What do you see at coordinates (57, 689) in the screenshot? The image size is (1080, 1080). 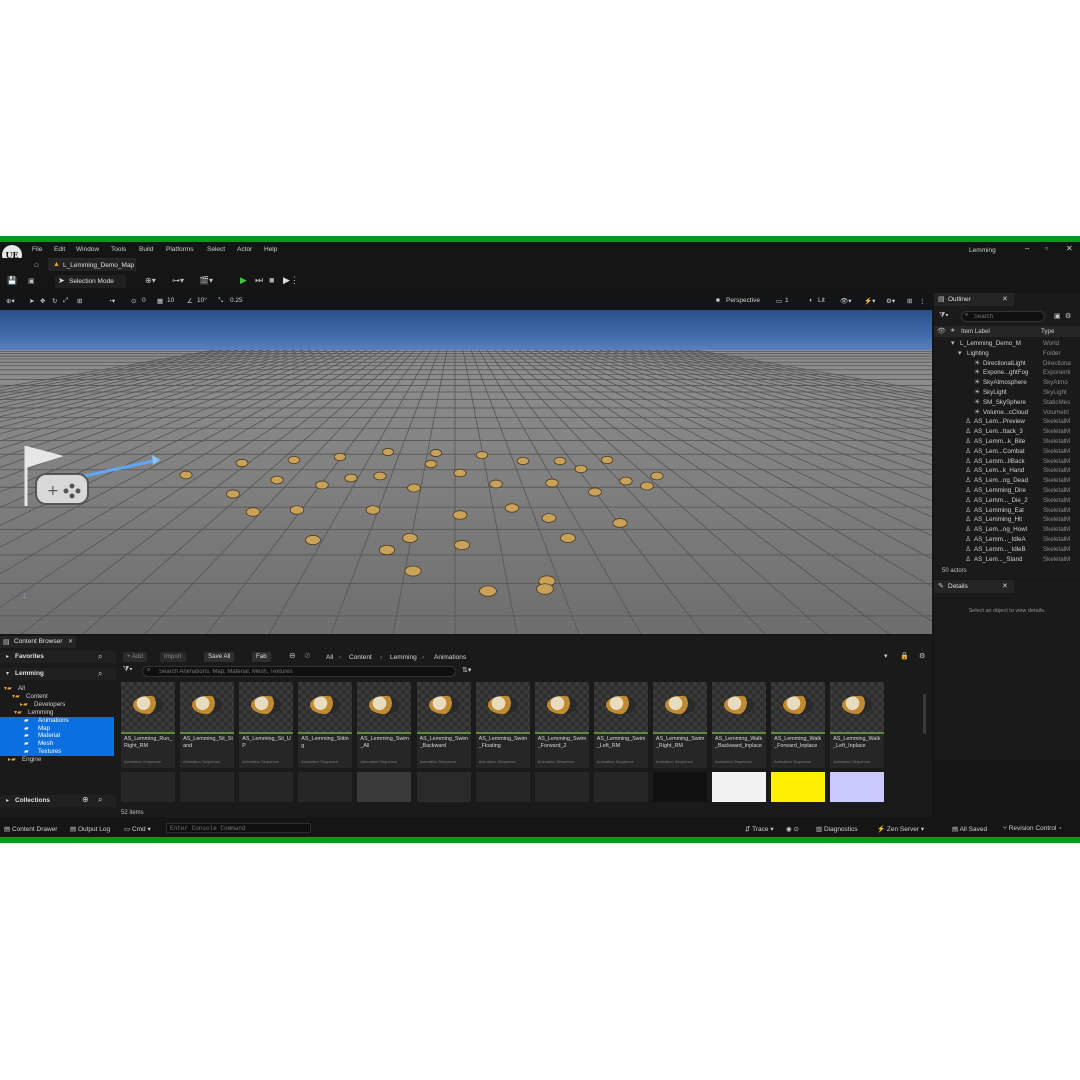 I see `folder-tree-item: ▾▰ All` at bounding box center [57, 689].